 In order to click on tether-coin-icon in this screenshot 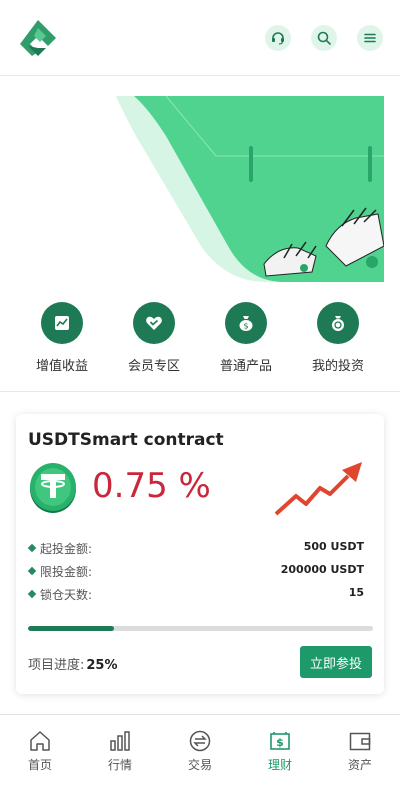, I will do `click(53, 488)`.